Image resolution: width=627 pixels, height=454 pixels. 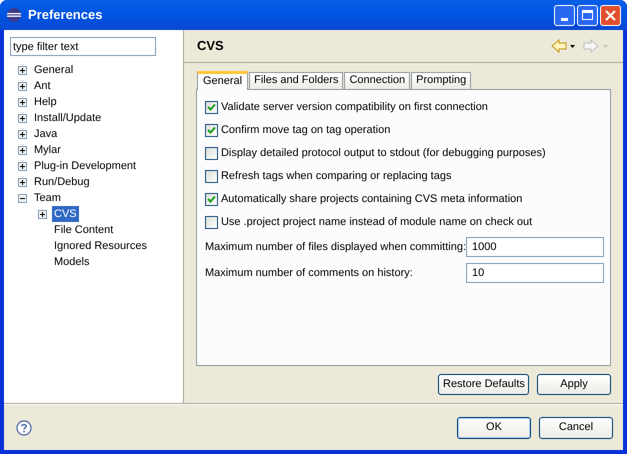 What do you see at coordinates (65, 214) in the screenshot?
I see `tree-item: CVS` at bounding box center [65, 214].